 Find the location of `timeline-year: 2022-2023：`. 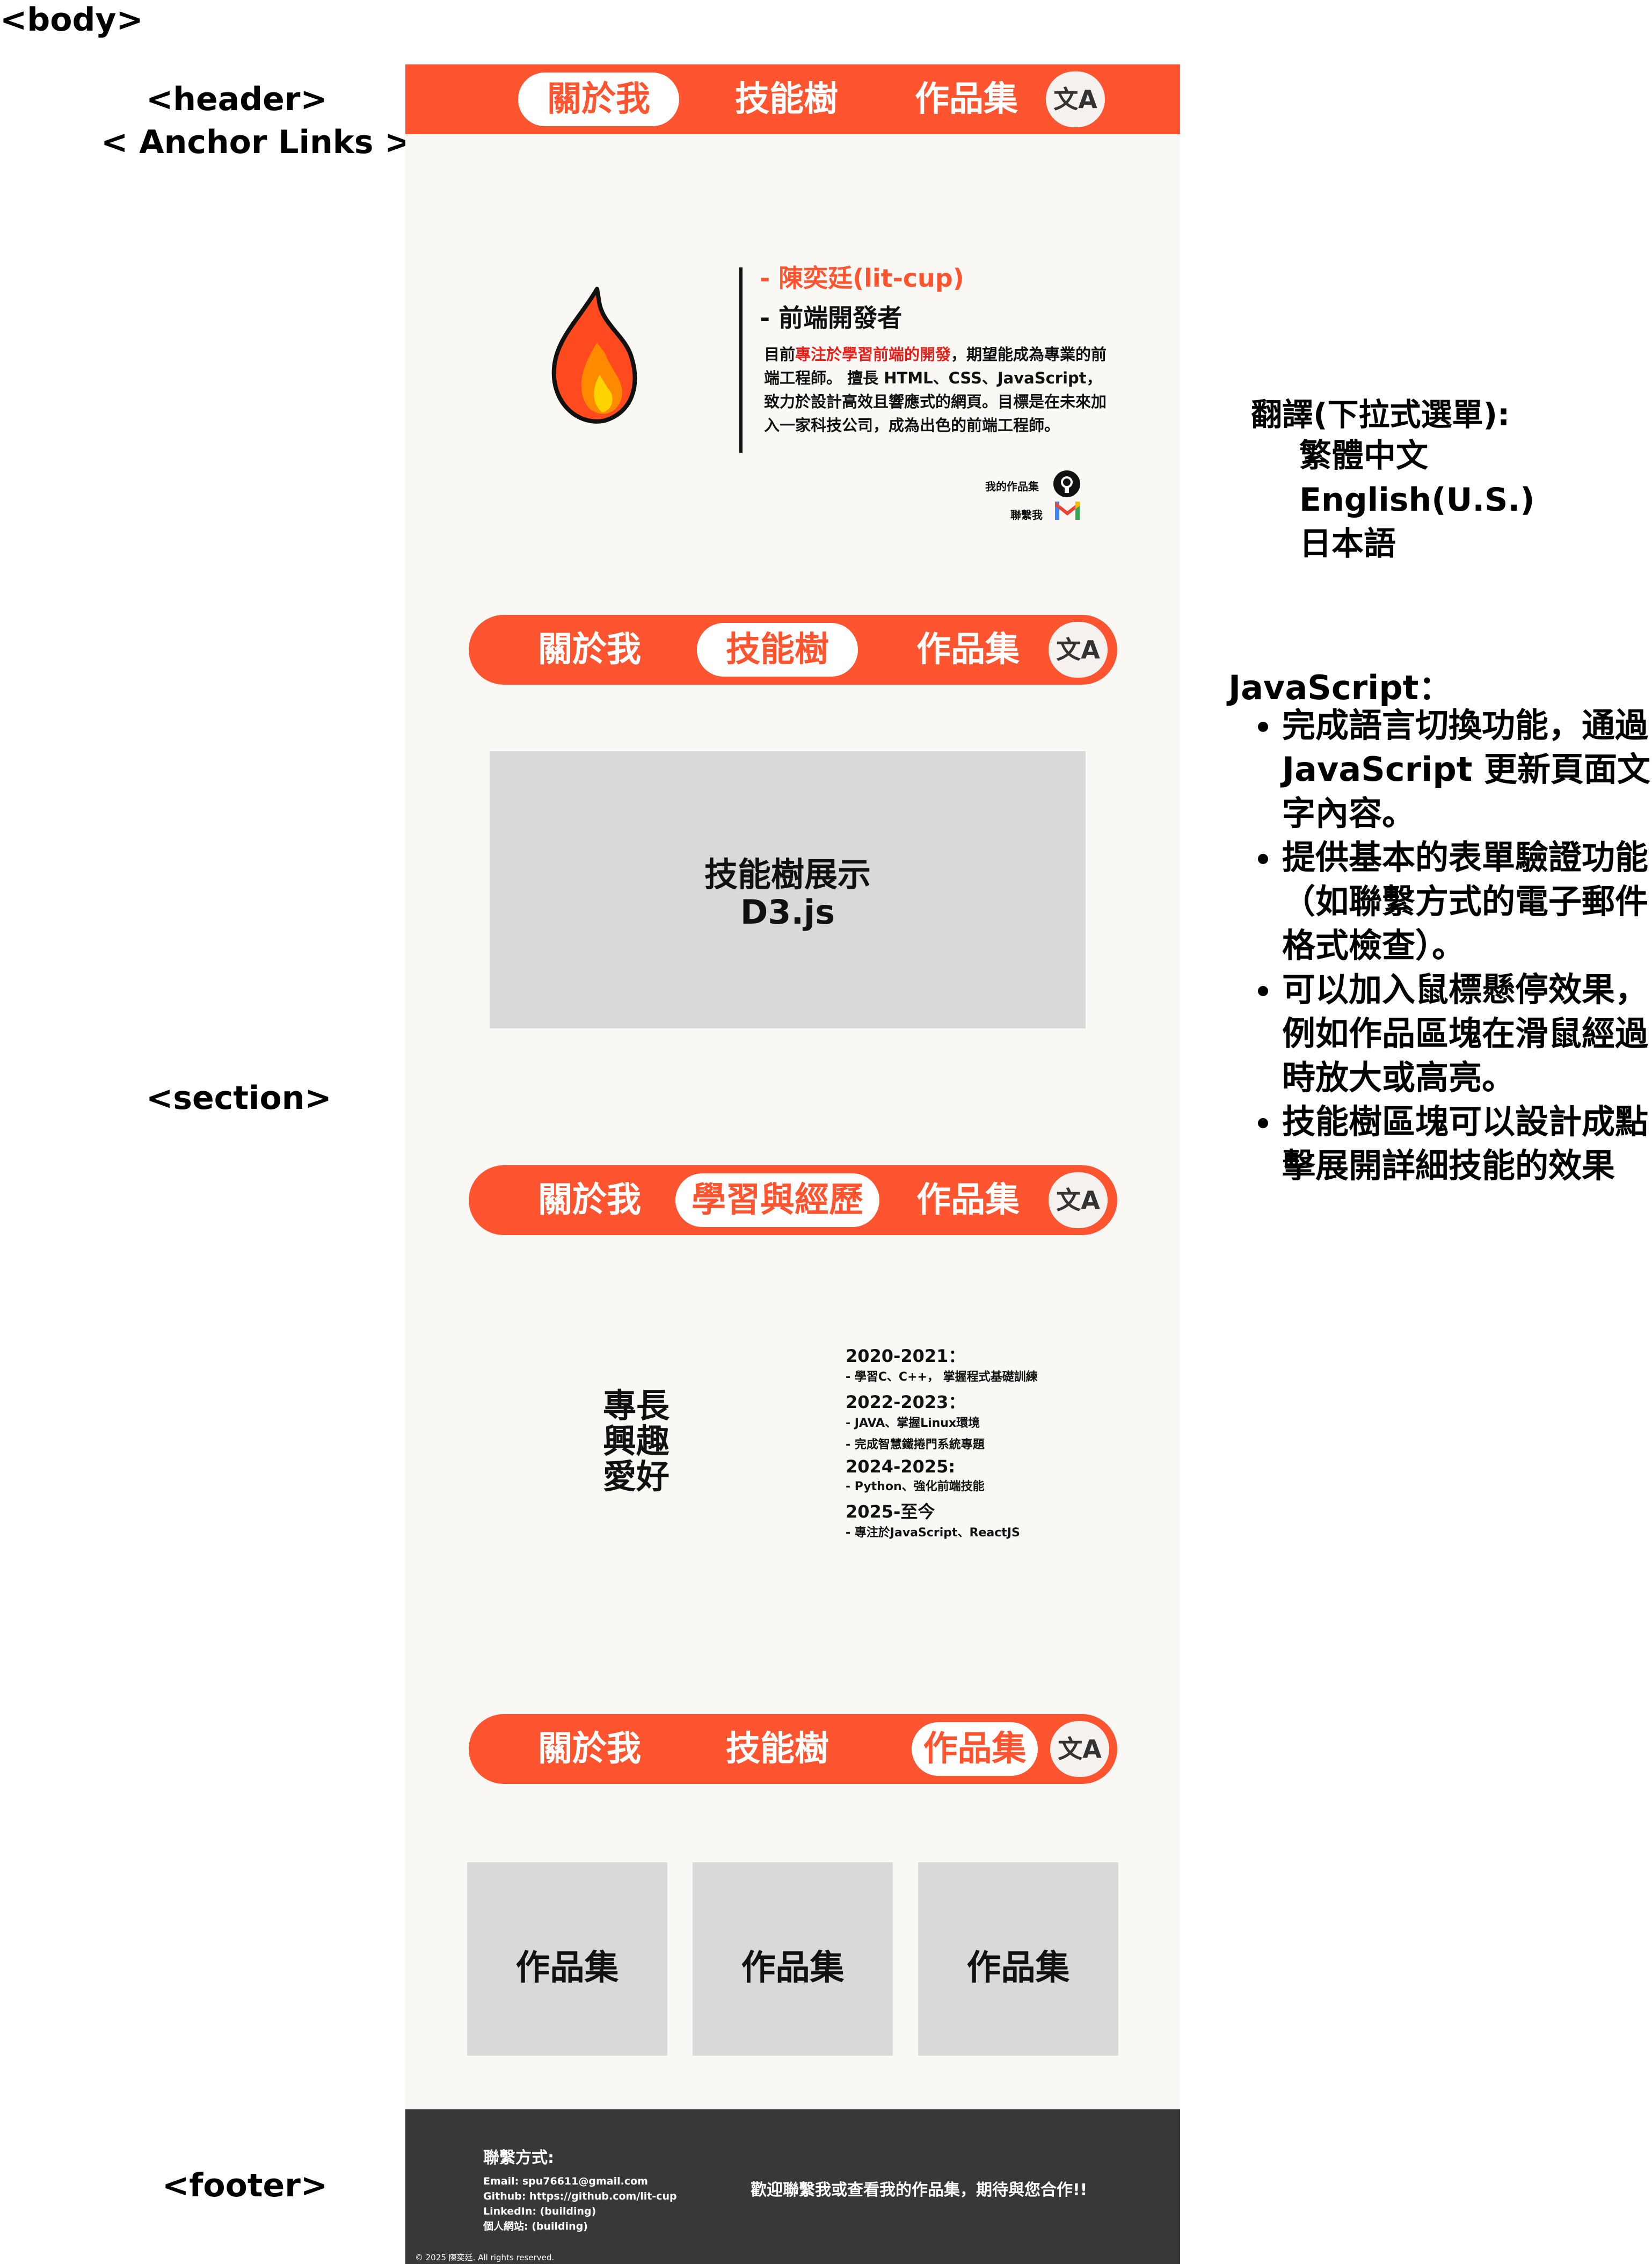

timeline-year: 2022-2023： is located at coordinates (906, 1402).